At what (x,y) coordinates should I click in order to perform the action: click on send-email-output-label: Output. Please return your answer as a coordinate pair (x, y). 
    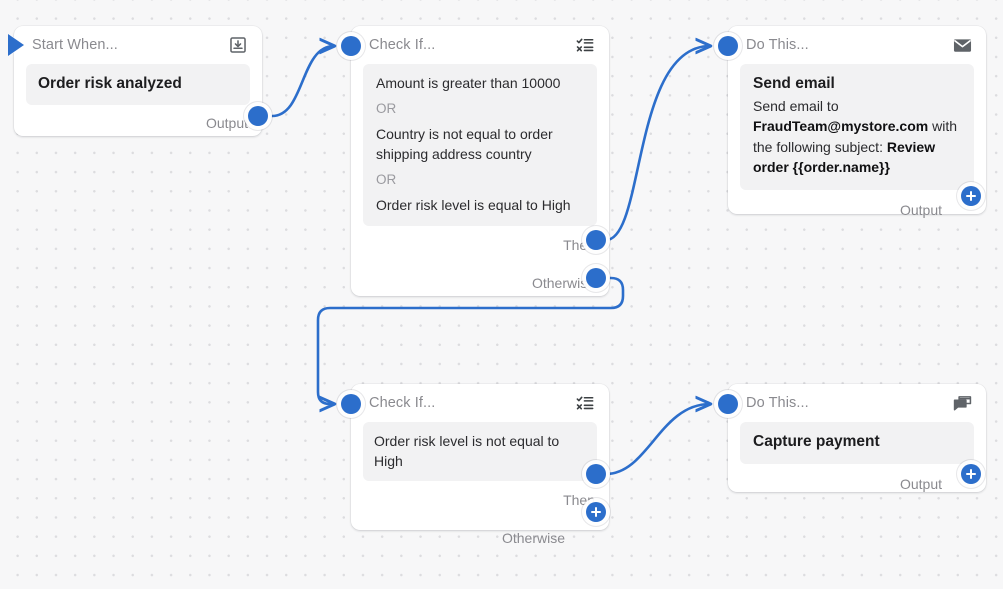
    Looking at the image, I should click on (920, 209).